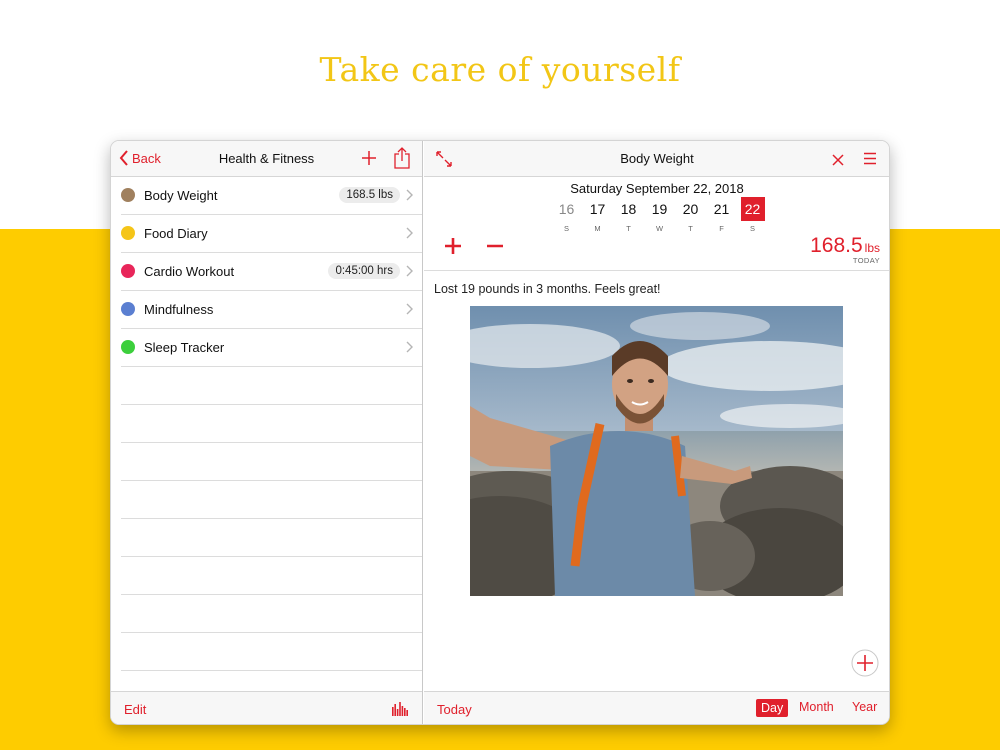  What do you see at coordinates (721, 228) in the screenshot?
I see `weekday-letter: F` at bounding box center [721, 228].